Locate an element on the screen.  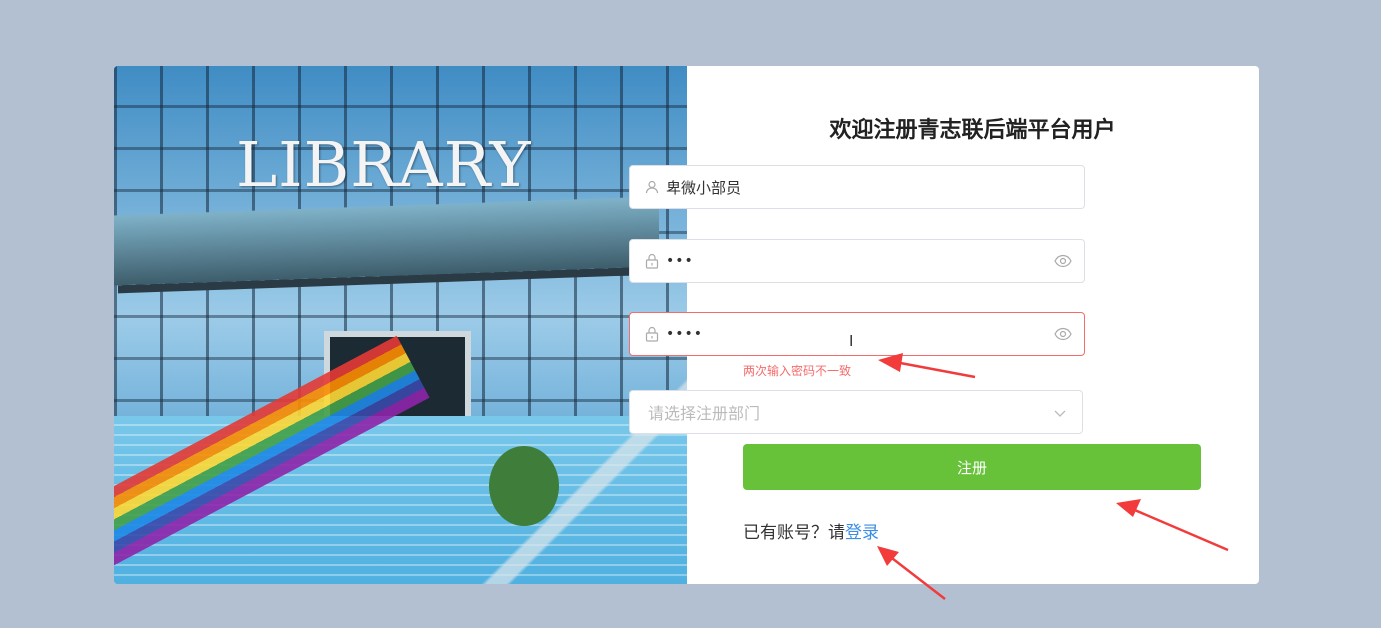
confirm-error-message: 两次输入密码不一致 is located at coordinates (797, 371).